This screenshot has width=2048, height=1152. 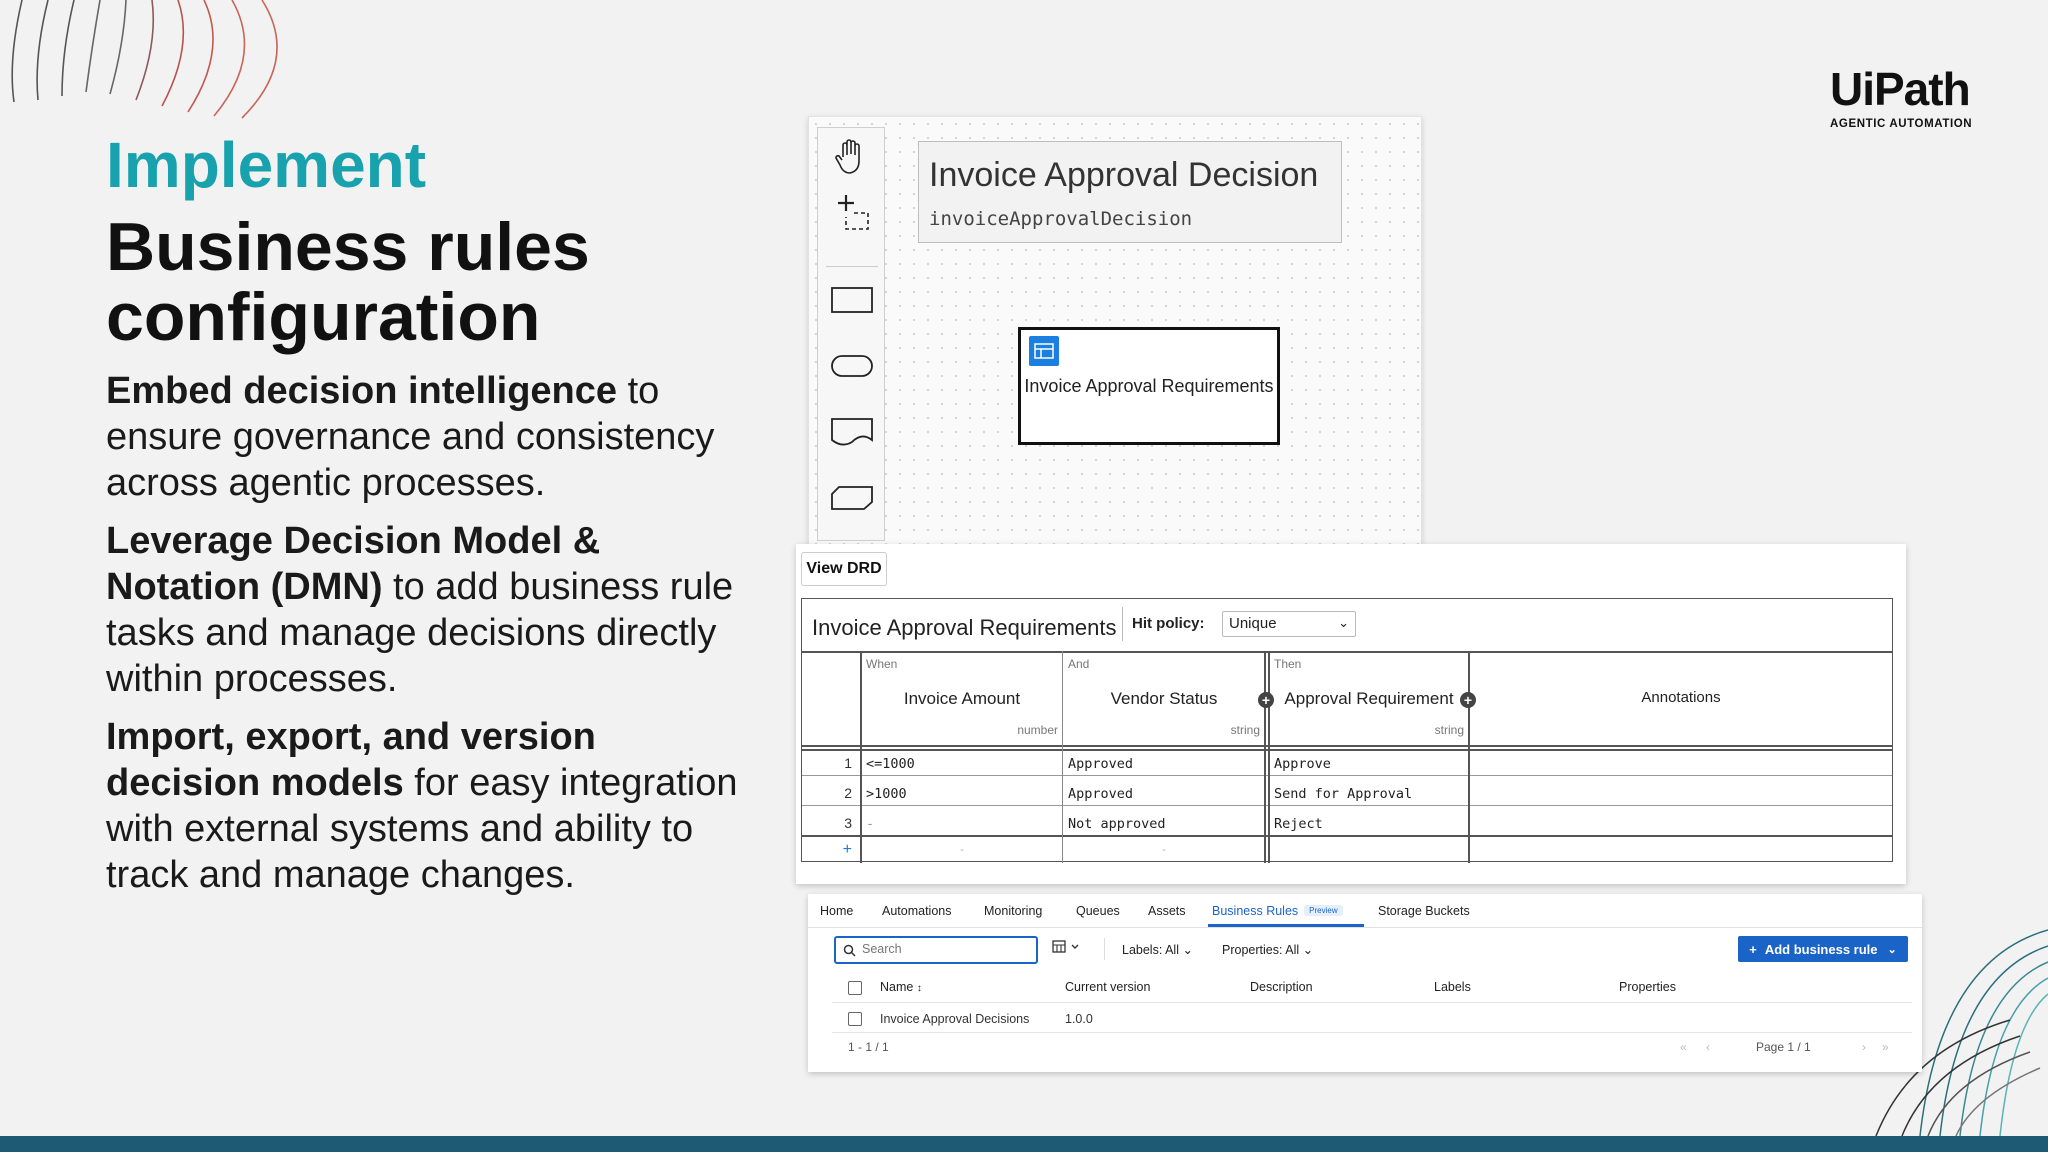 What do you see at coordinates (1452, 987) in the screenshot?
I see `column-header-labels: Labels` at bounding box center [1452, 987].